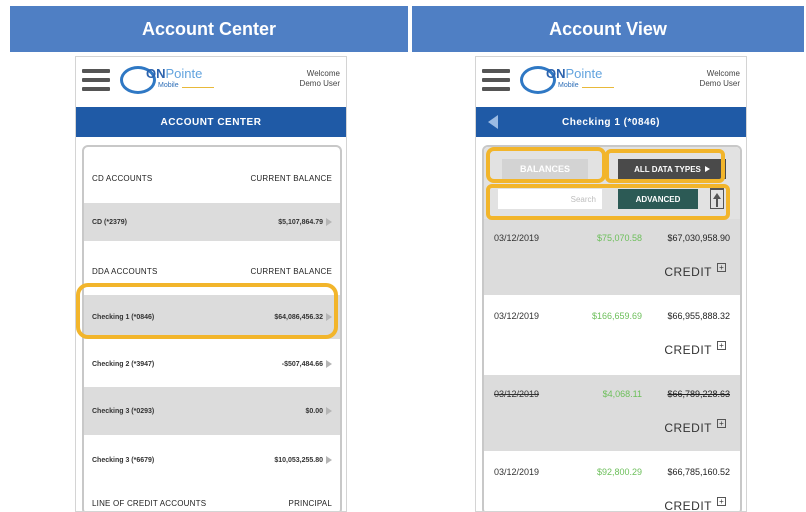 The height and width of the screenshot is (512, 806). What do you see at coordinates (546, 165) in the screenshot?
I see `highlight-balances` at bounding box center [546, 165].